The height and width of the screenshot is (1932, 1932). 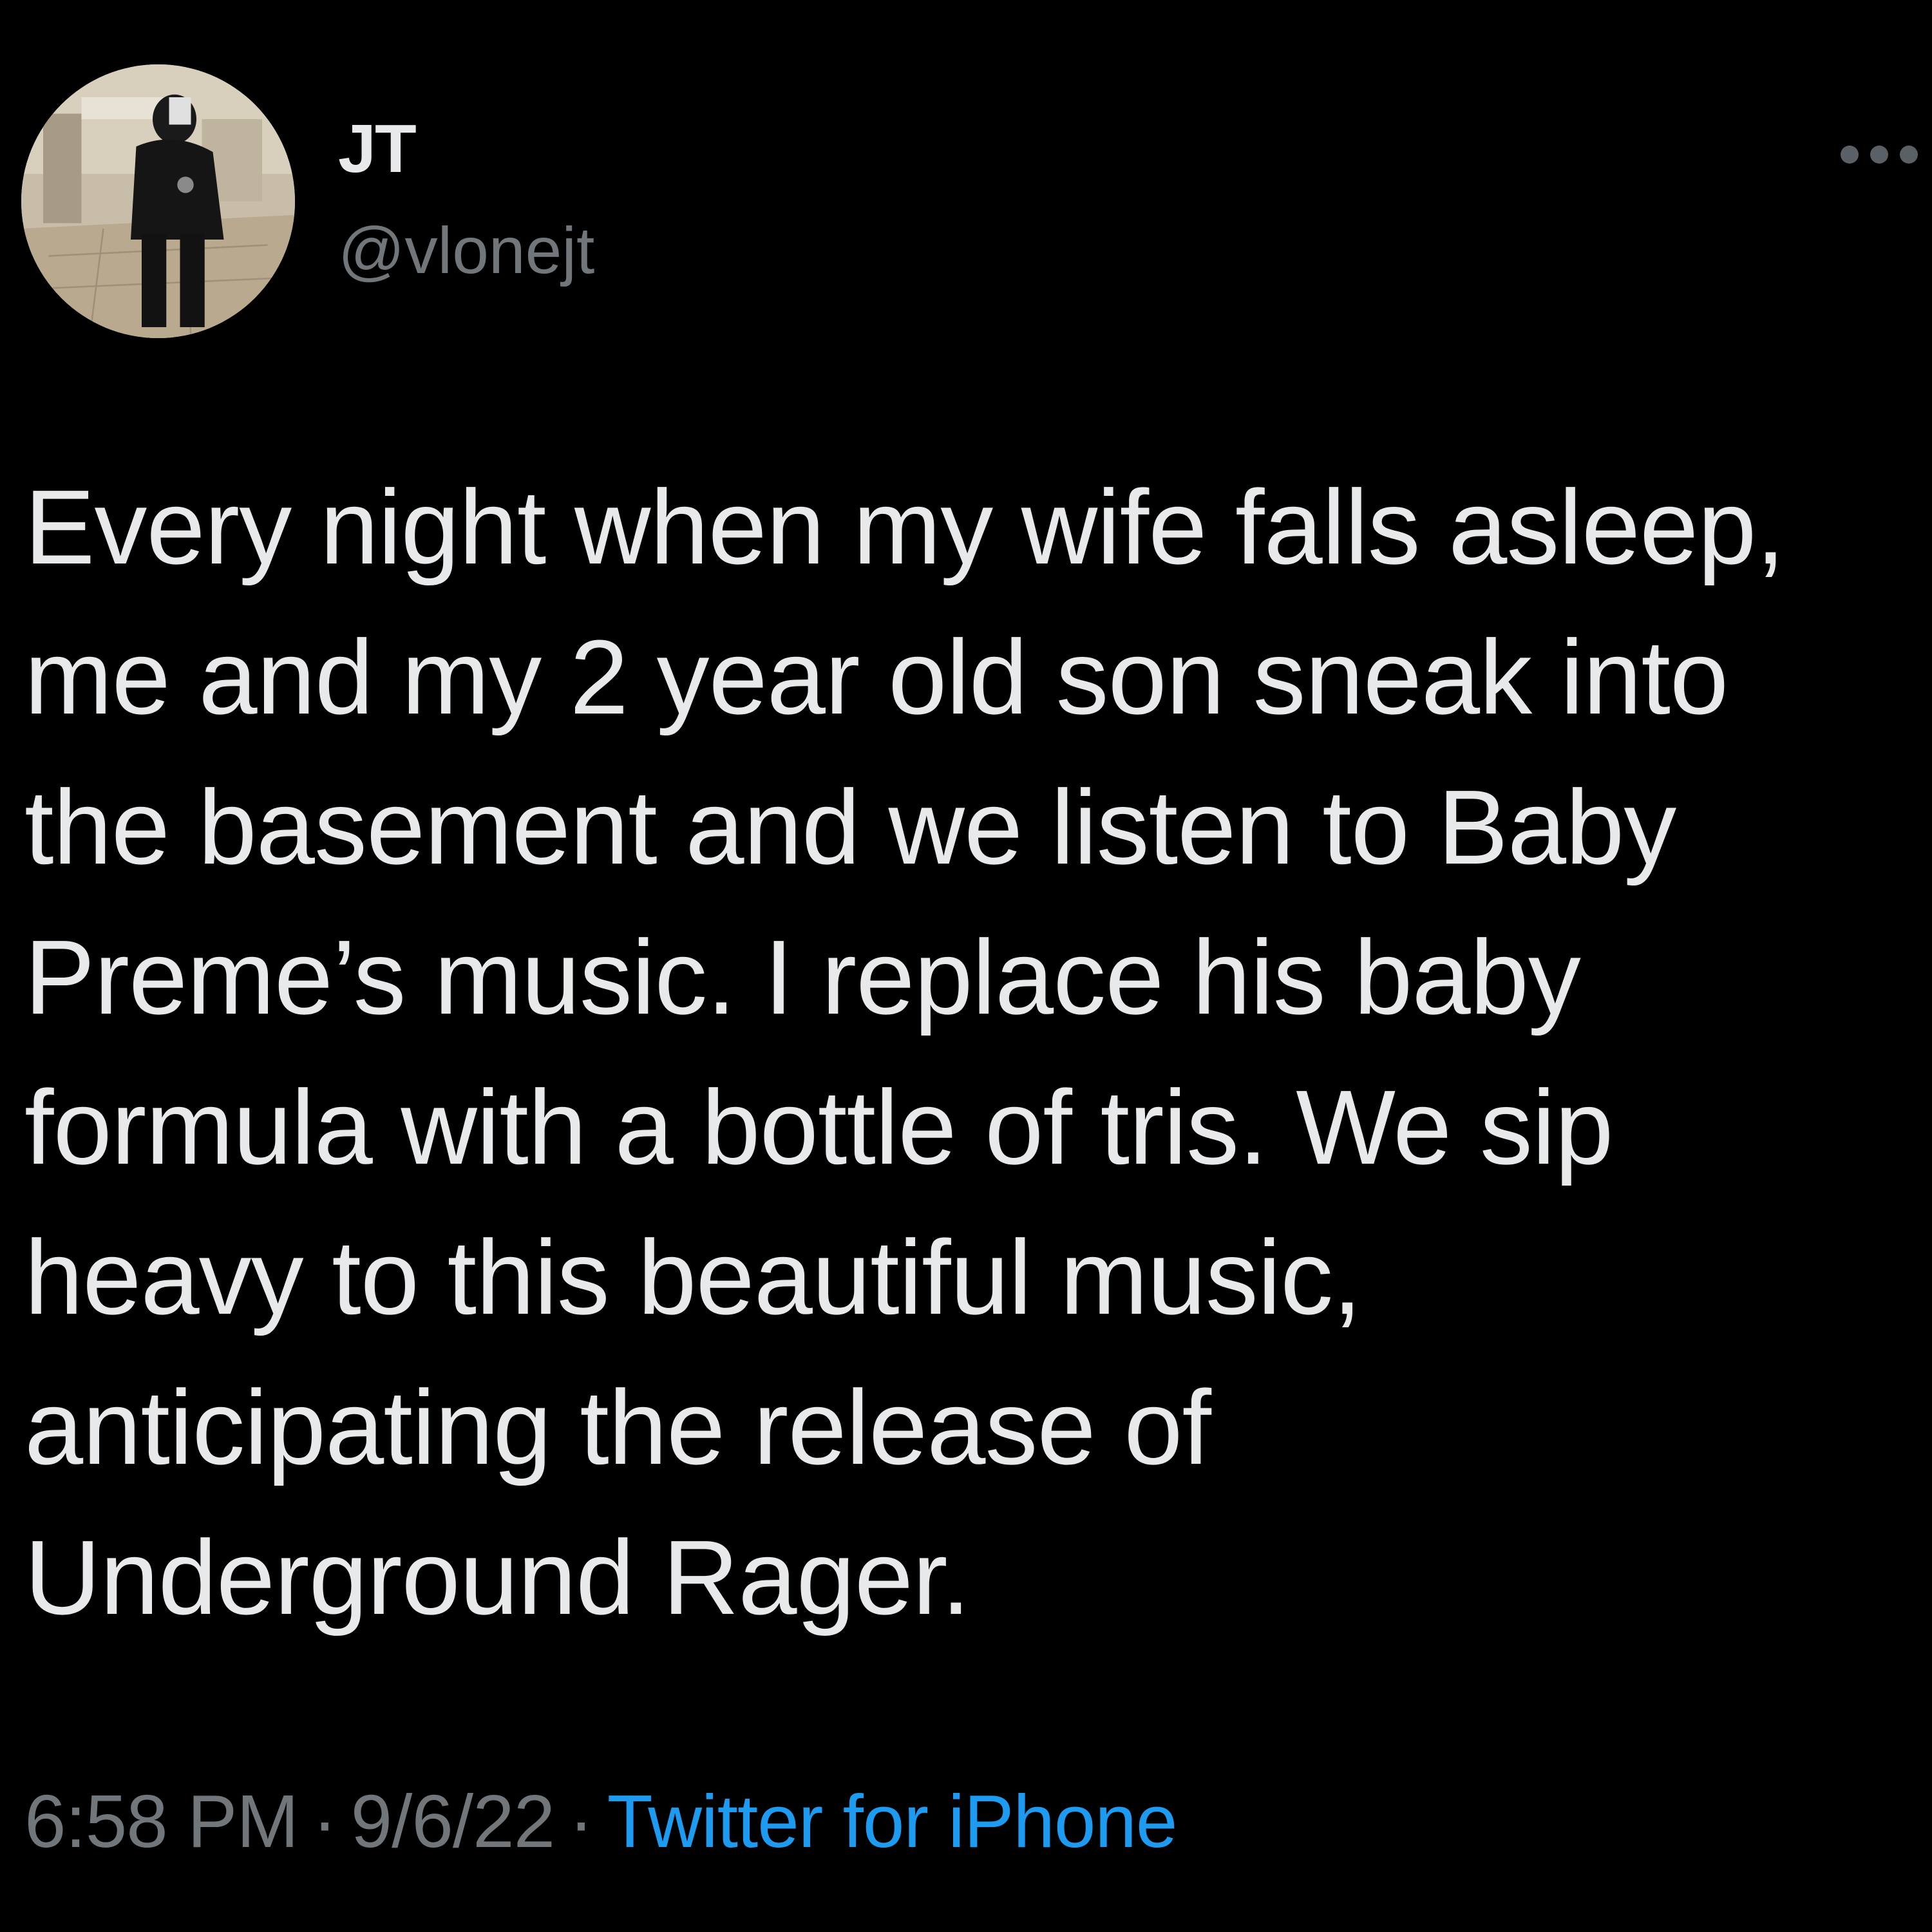 I want to click on more-options-button, so click(x=1880, y=155).